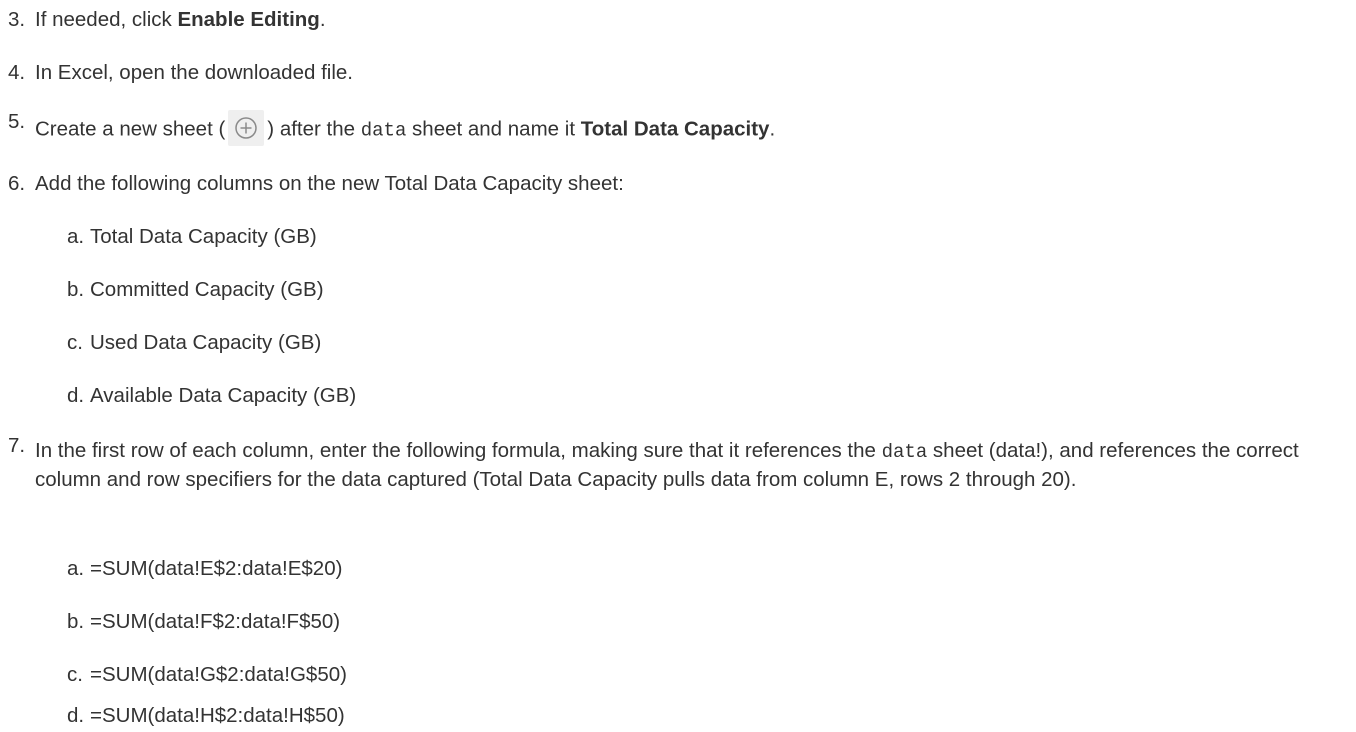  What do you see at coordinates (17, 19) in the screenshot?
I see `step-number: 3.` at bounding box center [17, 19].